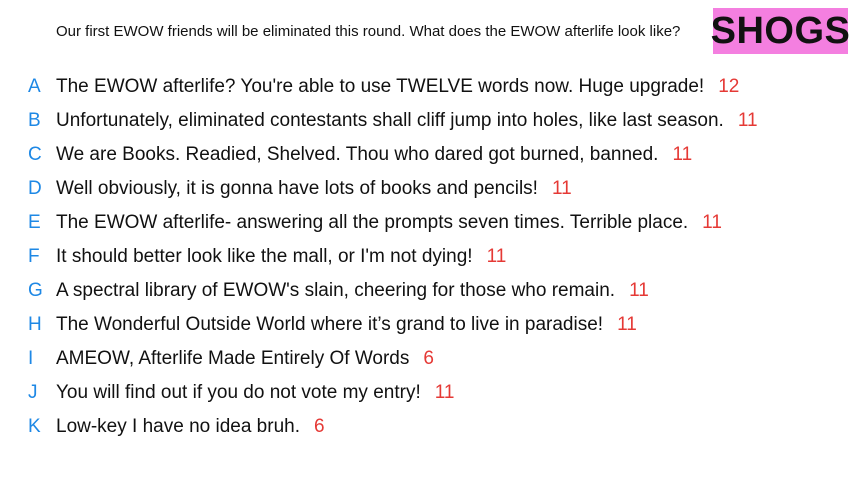  Describe the element at coordinates (35, 154) in the screenshot. I see `response-letter: C` at that location.